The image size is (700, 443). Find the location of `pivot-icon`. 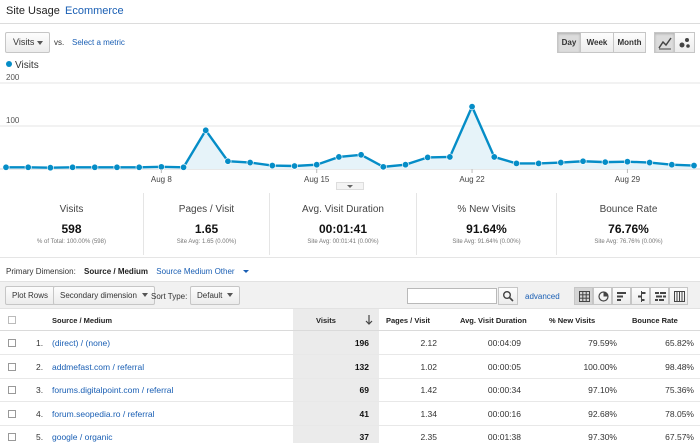

pivot-icon is located at coordinates (679, 296).